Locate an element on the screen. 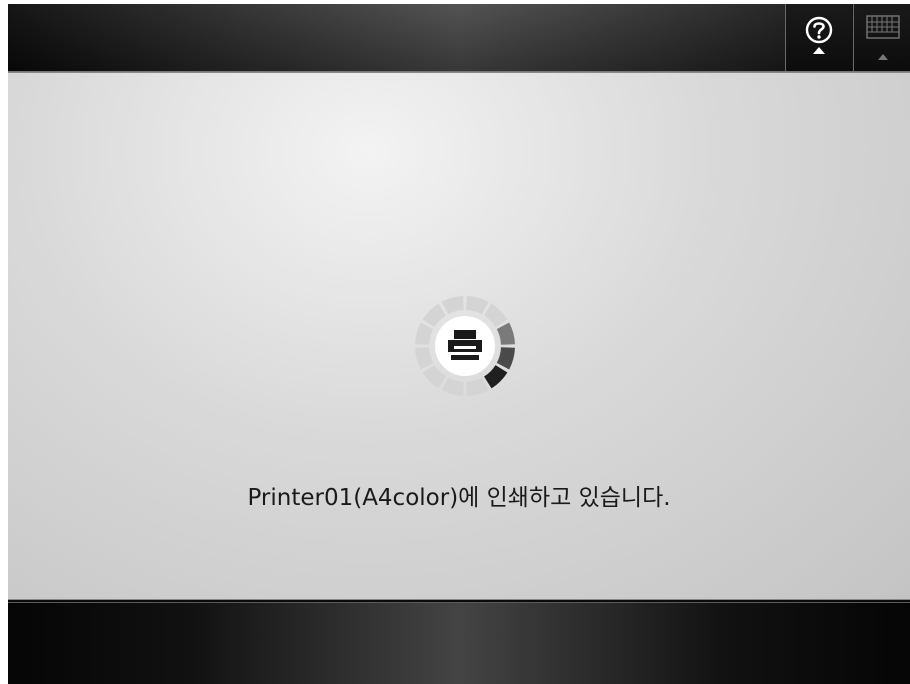 This screenshot has height=684, width=910. help-question-icon is located at coordinates (819, 35).